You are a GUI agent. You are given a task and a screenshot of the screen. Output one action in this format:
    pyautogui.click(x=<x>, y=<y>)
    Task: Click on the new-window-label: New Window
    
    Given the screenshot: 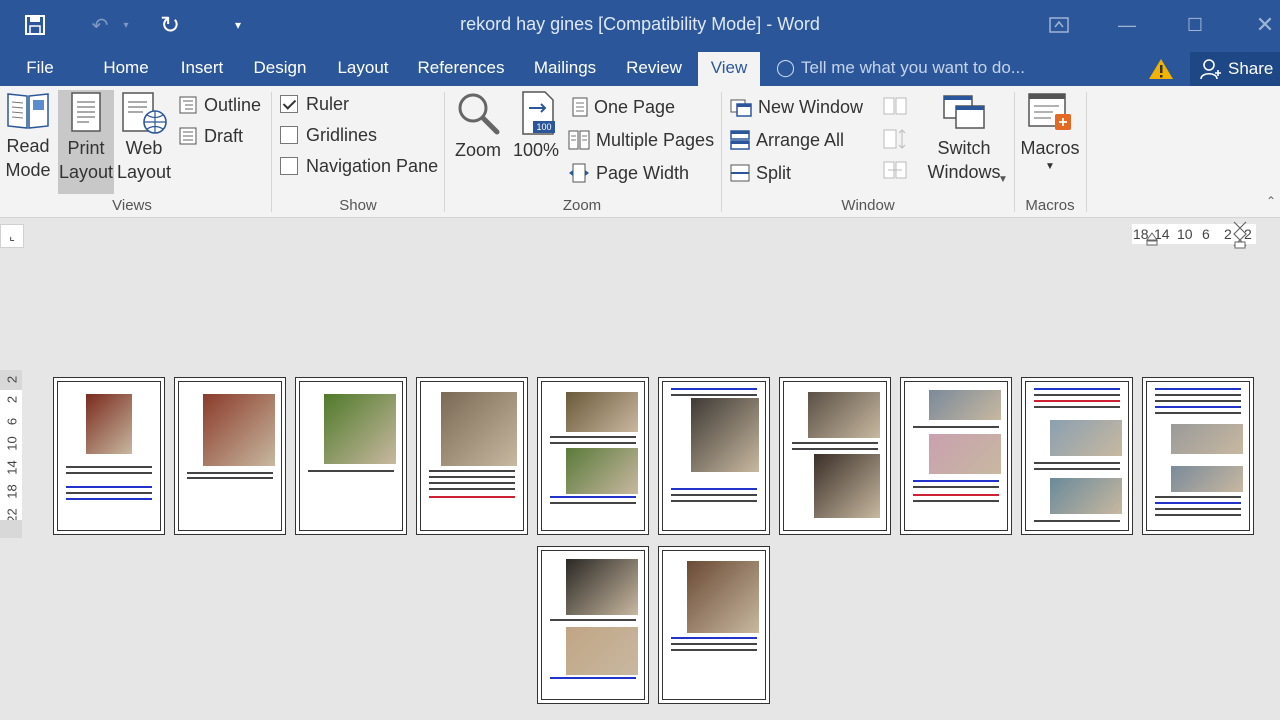 What is the action you would take?
    pyautogui.click(x=811, y=107)
    